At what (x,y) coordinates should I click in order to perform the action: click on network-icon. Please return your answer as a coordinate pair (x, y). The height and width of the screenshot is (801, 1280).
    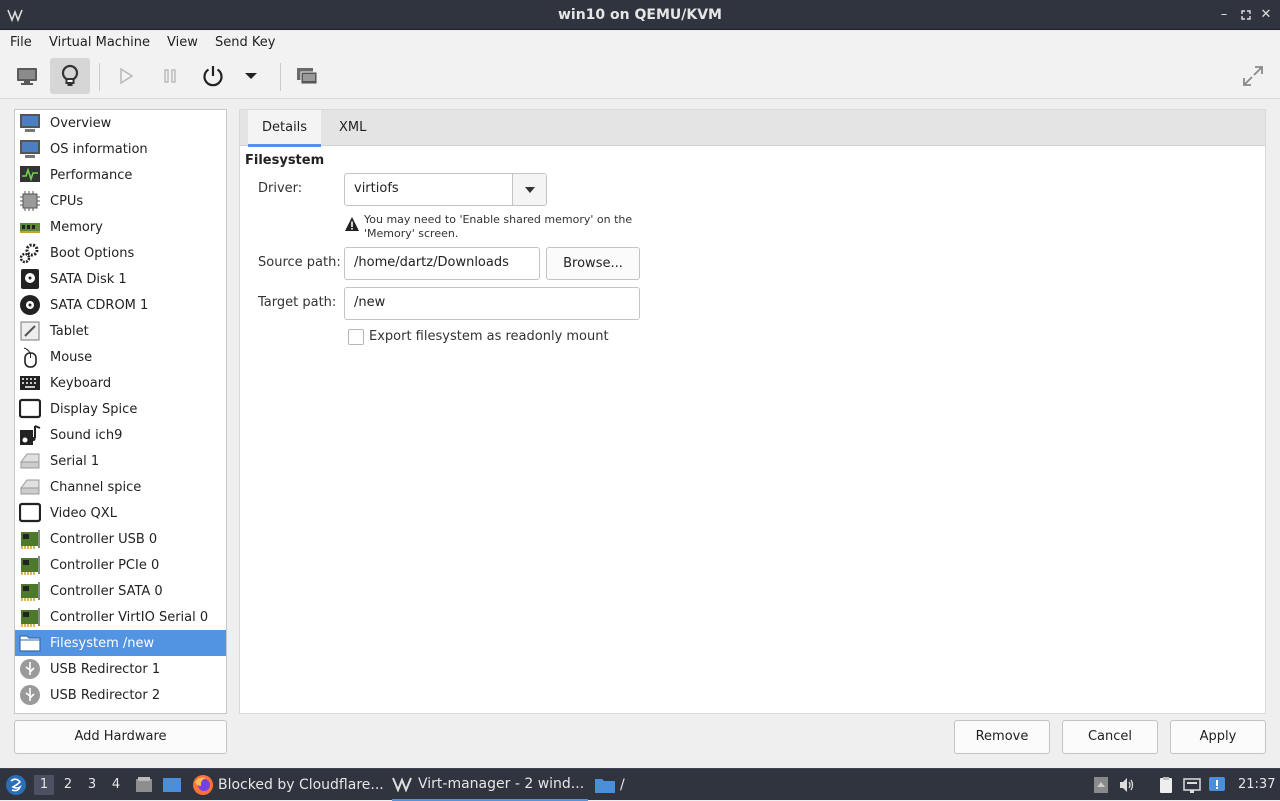
    Looking at the image, I should click on (1192, 785).